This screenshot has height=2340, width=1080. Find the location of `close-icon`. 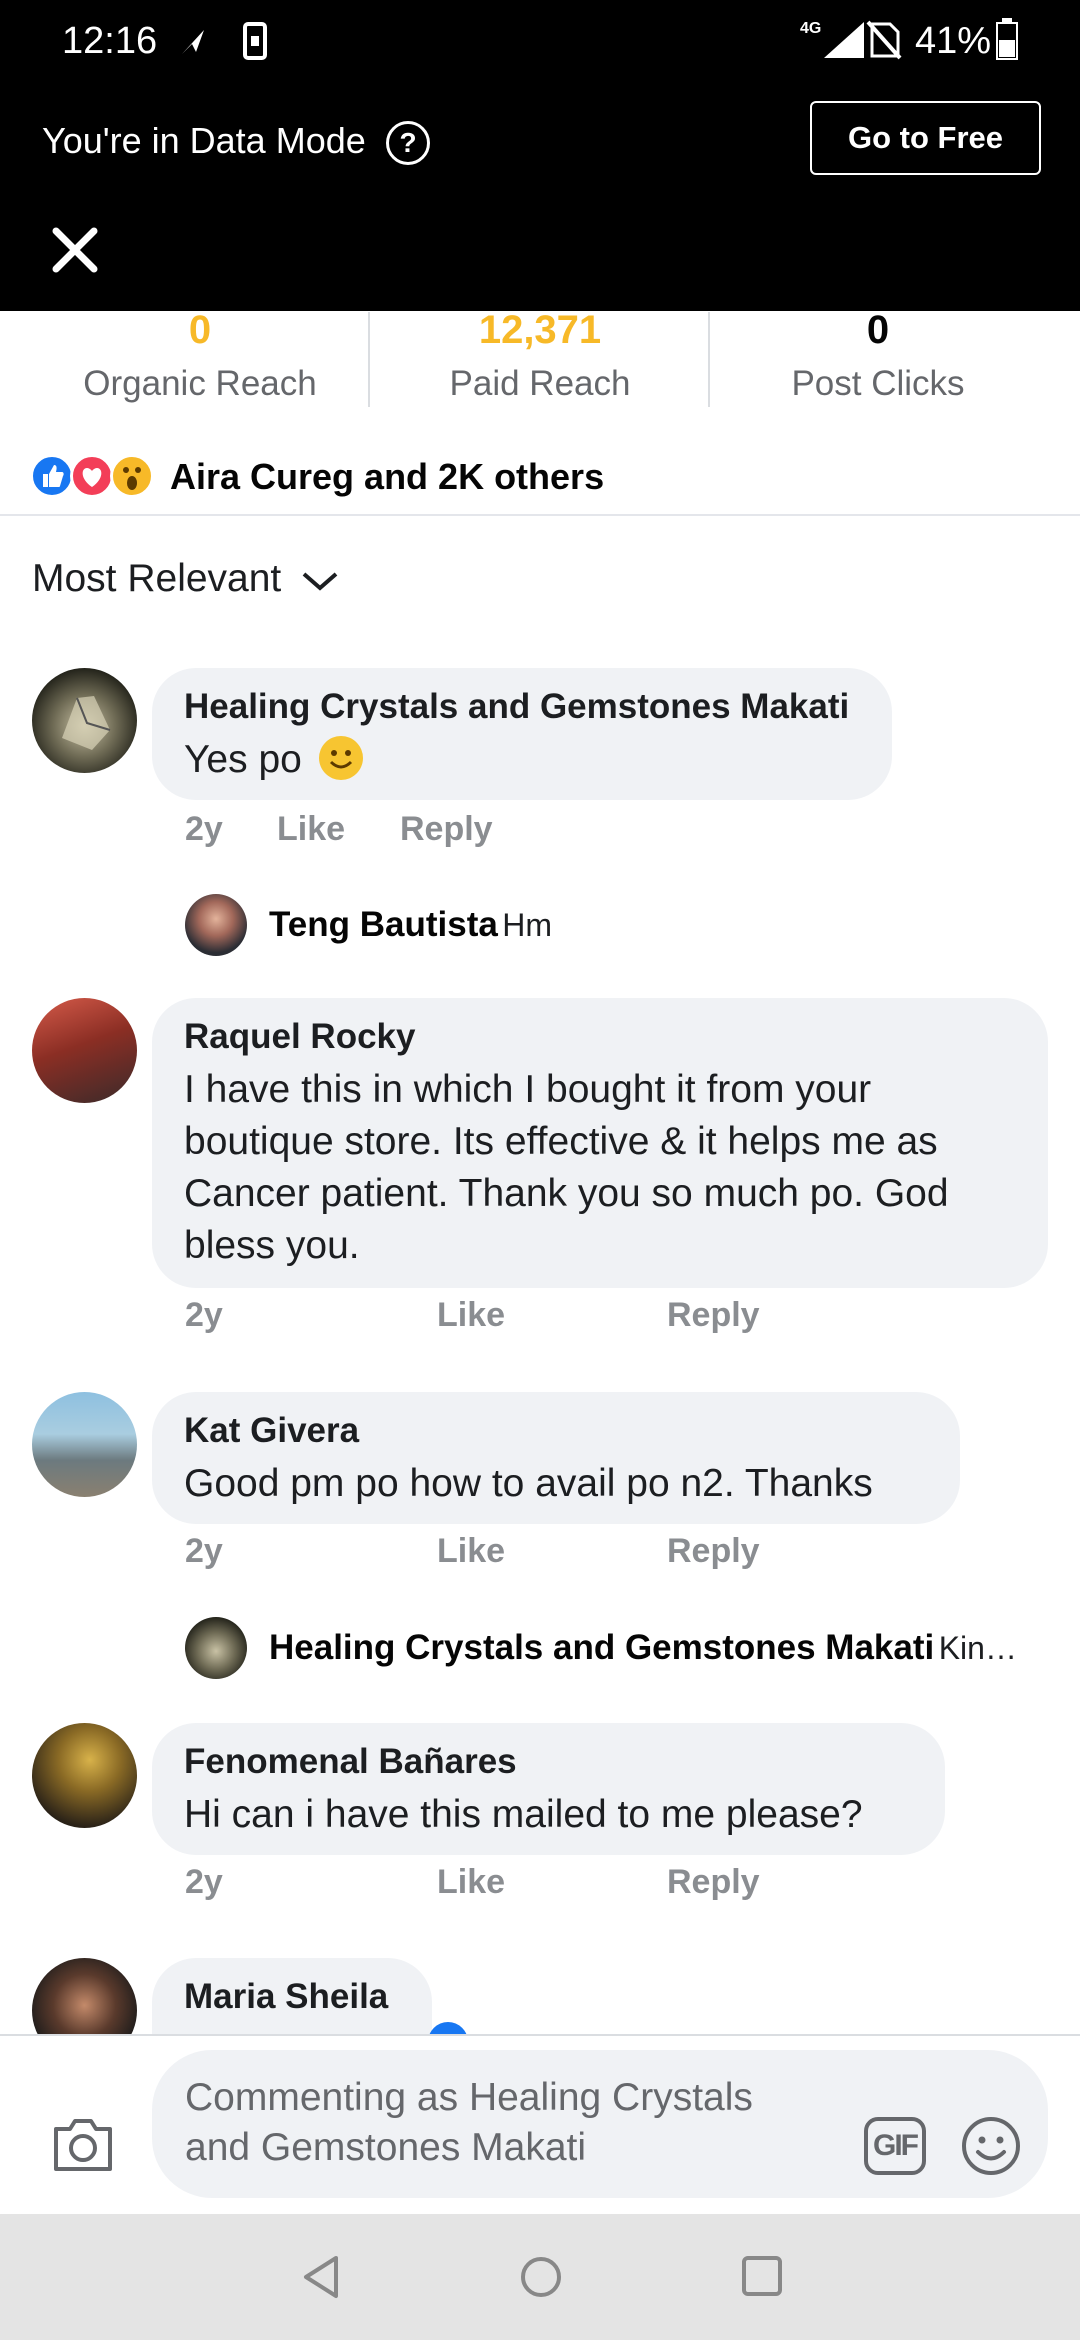

close-icon is located at coordinates (75, 250).